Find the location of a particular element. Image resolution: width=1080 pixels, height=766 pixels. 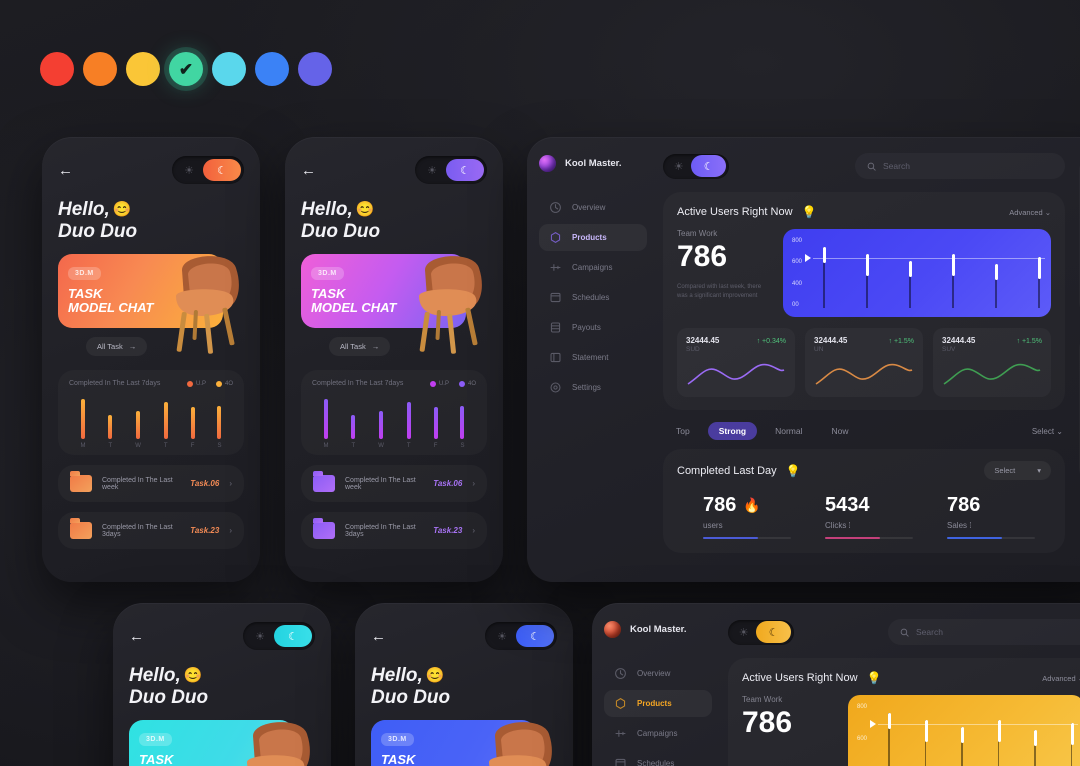

color-swatch-row: ✔ is located at coordinates (186, 69).